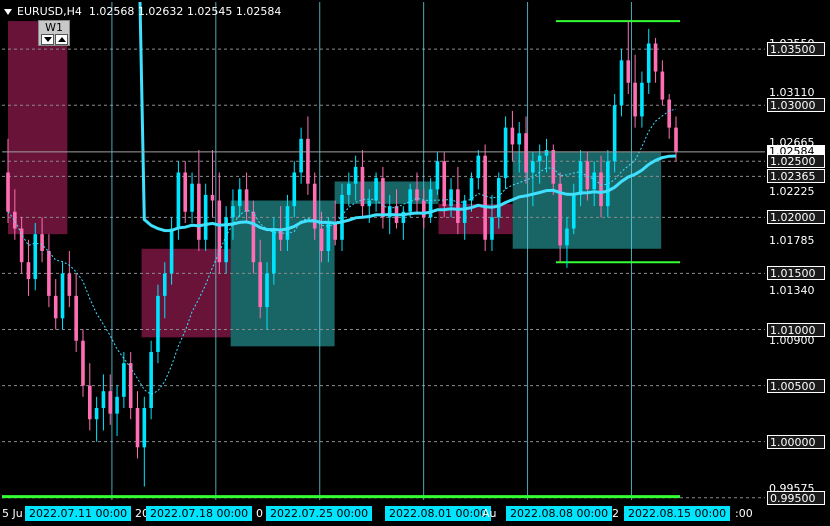 The width and height of the screenshot is (830, 526). What do you see at coordinates (796, 161) in the screenshot?
I see `price-axis-label: 1.02500` at bounding box center [796, 161].